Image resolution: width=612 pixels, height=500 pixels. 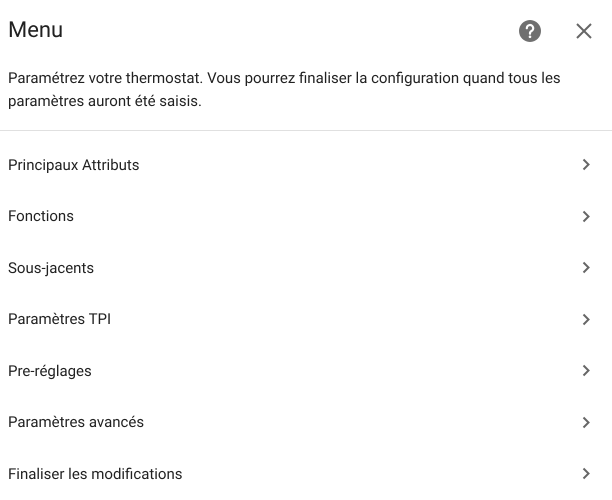 What do you see at coordinates (530, 31) in the screenshot?
I see `help-icon` at bounding box center [530, 31].